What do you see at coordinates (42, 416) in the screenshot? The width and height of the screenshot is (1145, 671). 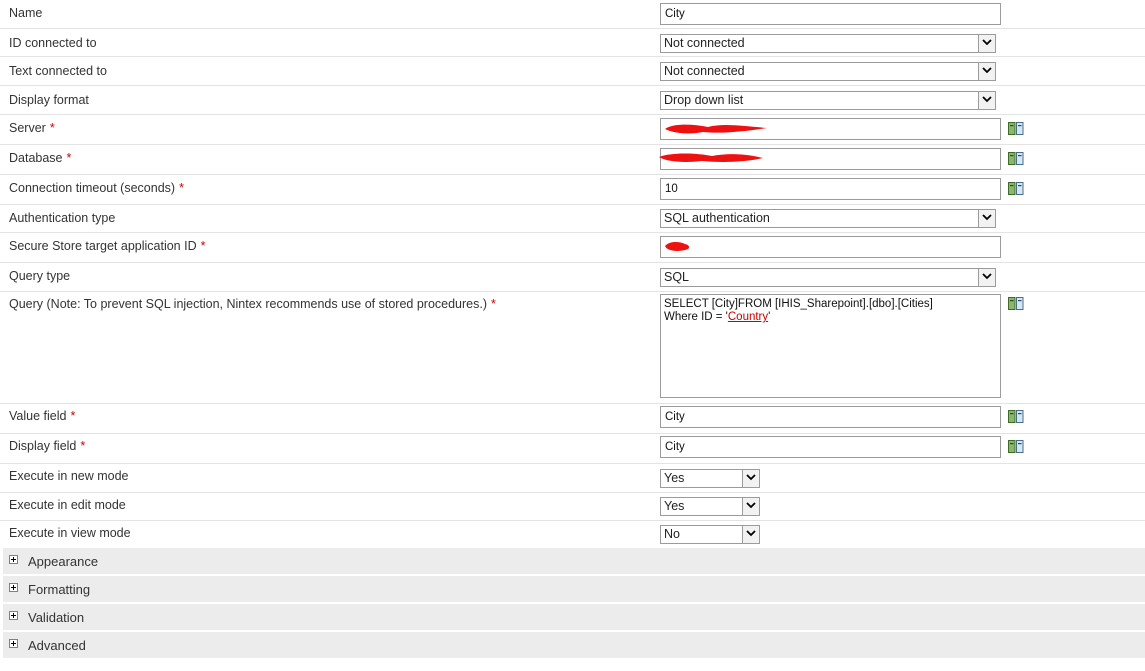 I see `value-field-label: Value field *` at bounding box center [42, 416].